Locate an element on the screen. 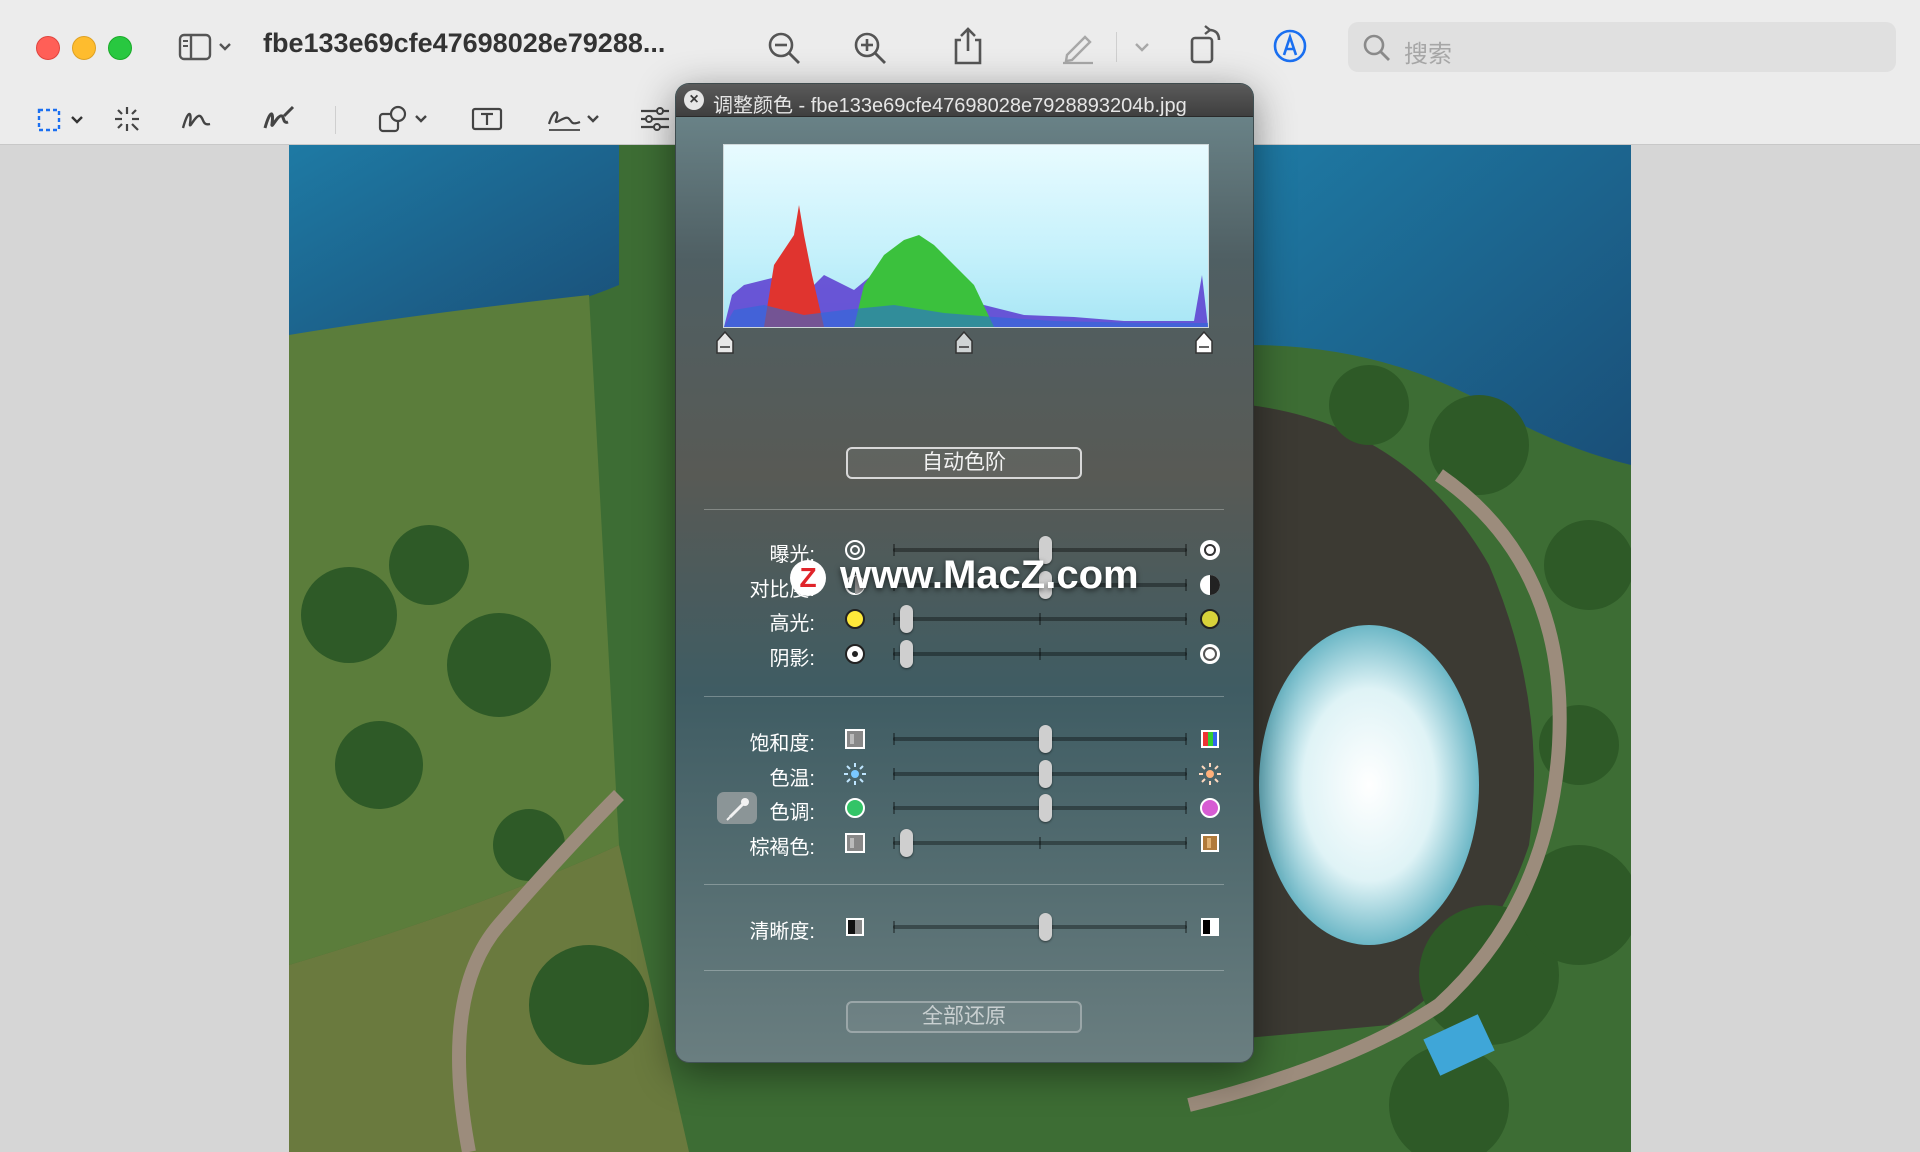 The height and width of the screenshot is (1152, 1920). tint-green-icon is located at coordinates (855, 808).